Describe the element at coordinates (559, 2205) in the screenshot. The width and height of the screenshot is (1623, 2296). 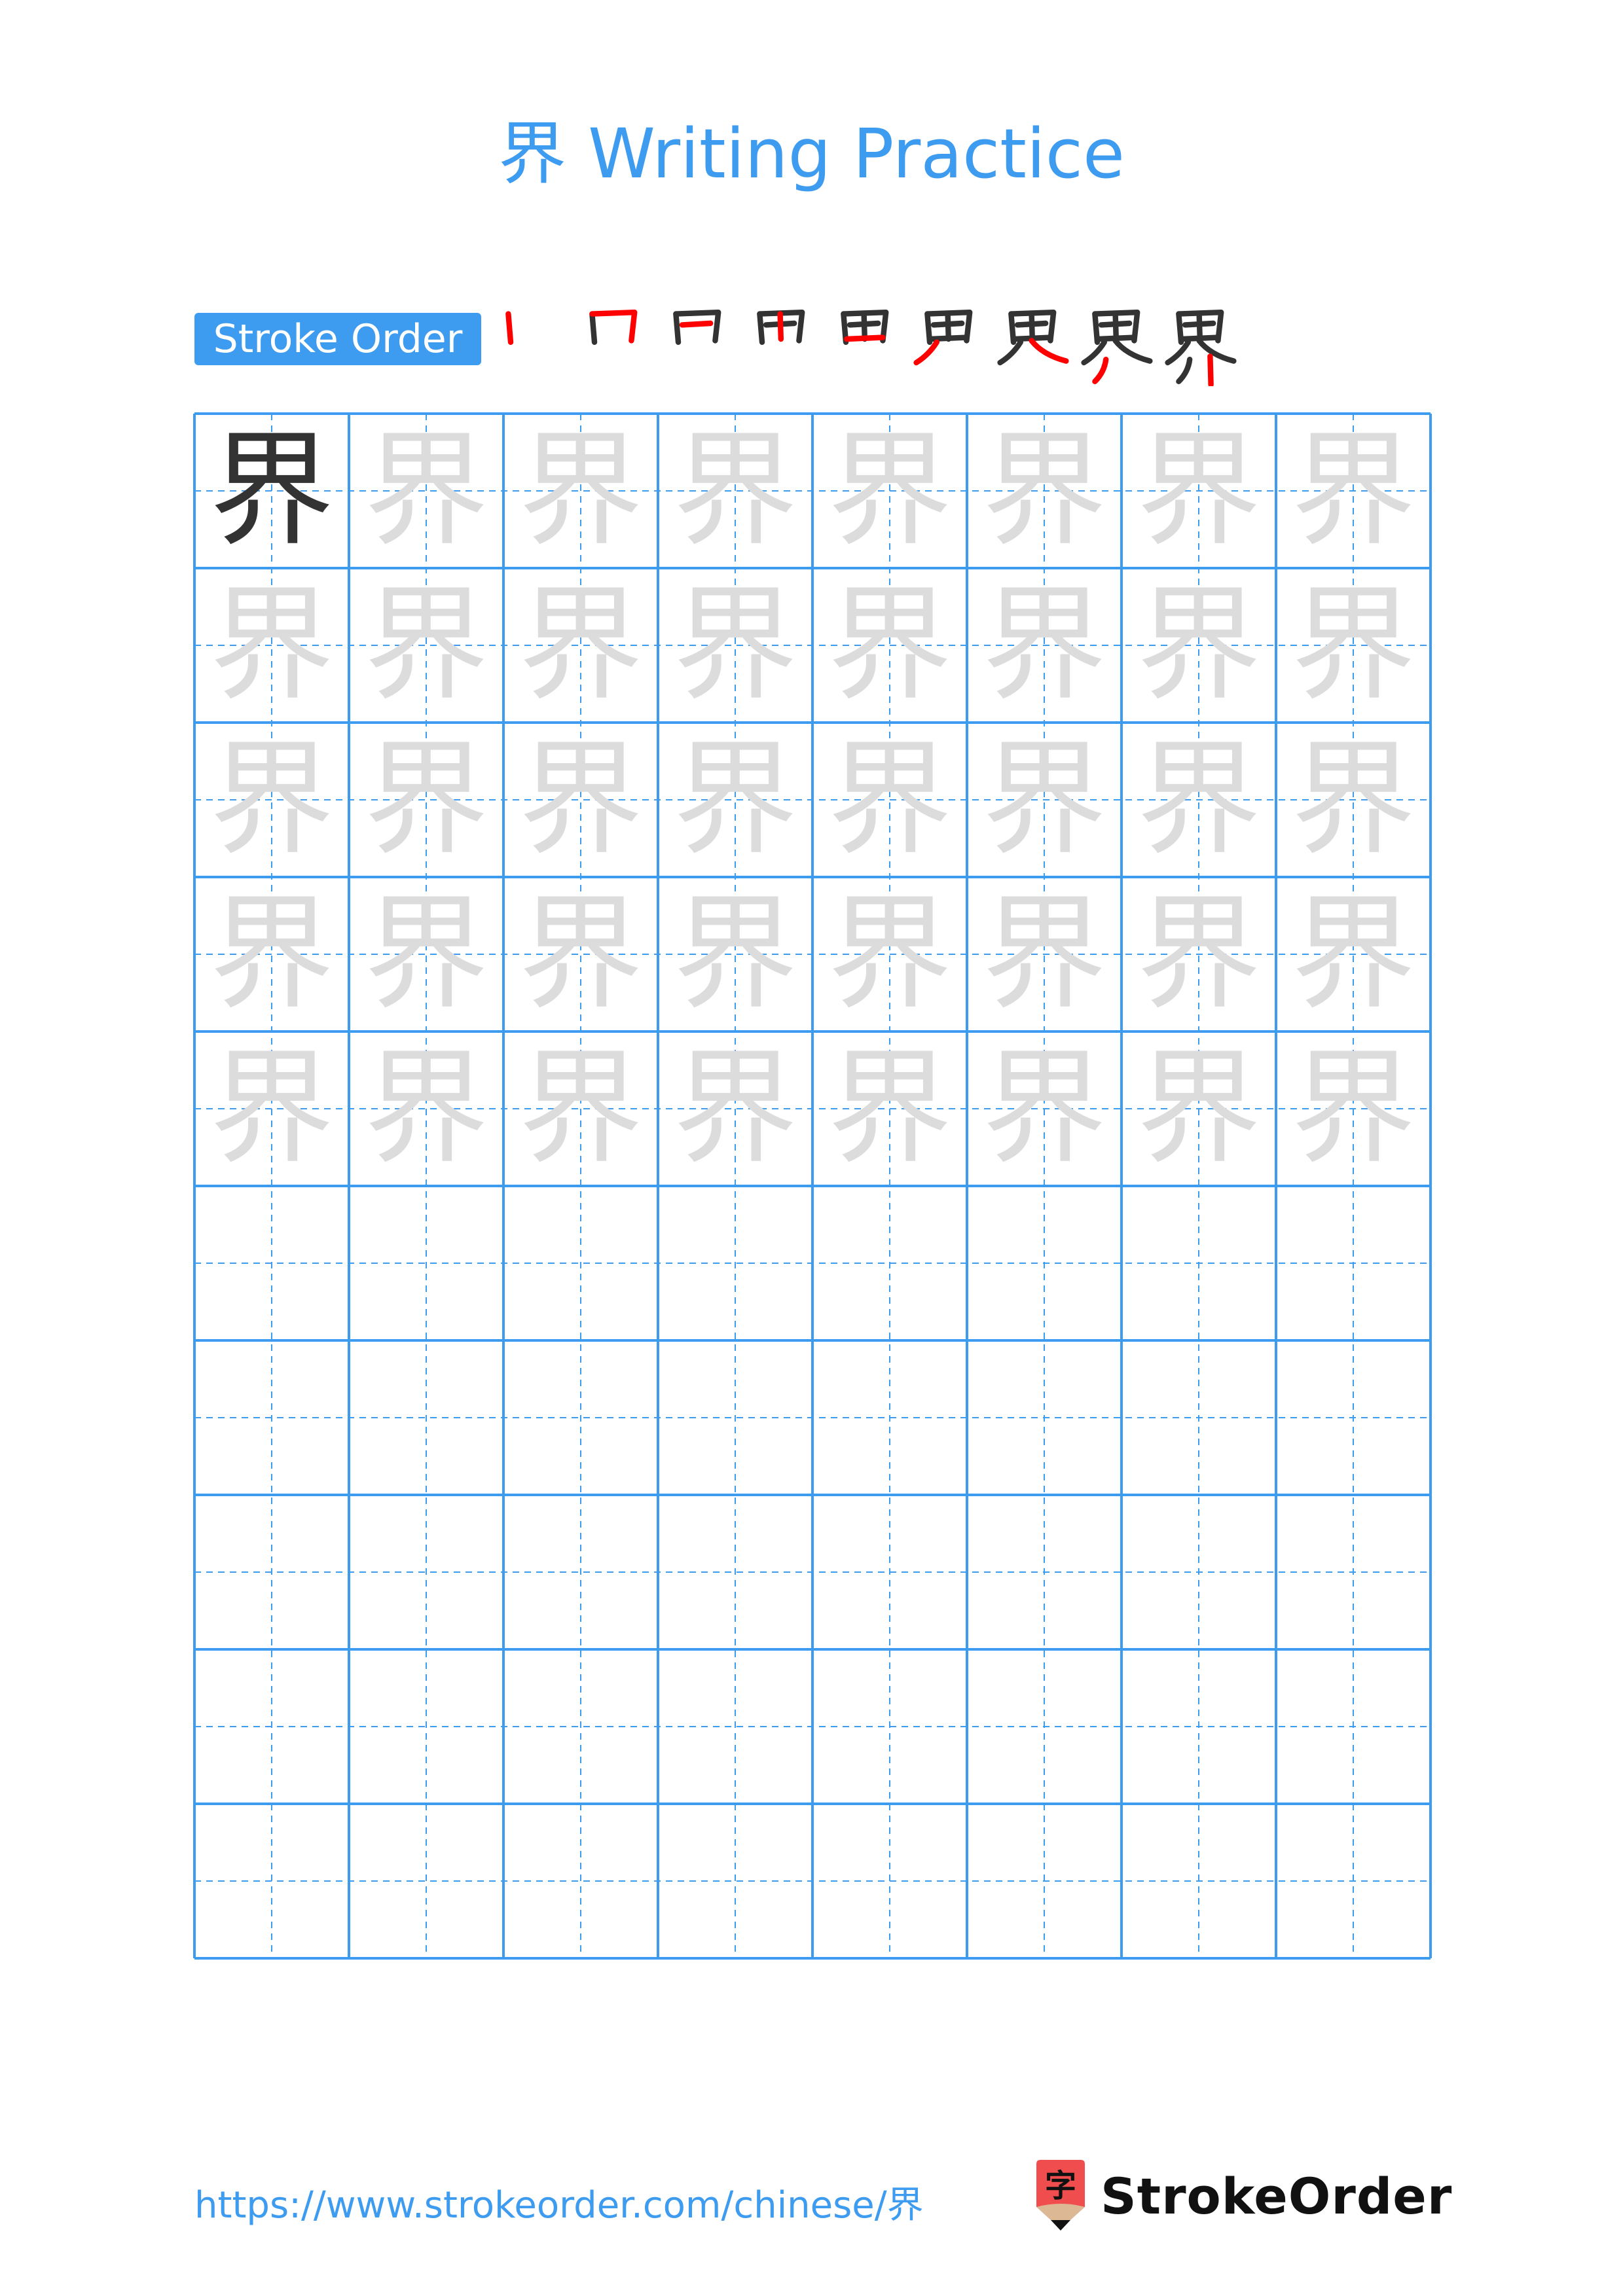
I see `footer-url-link: https://www.strokeorder.com/chinese/界` at that location.